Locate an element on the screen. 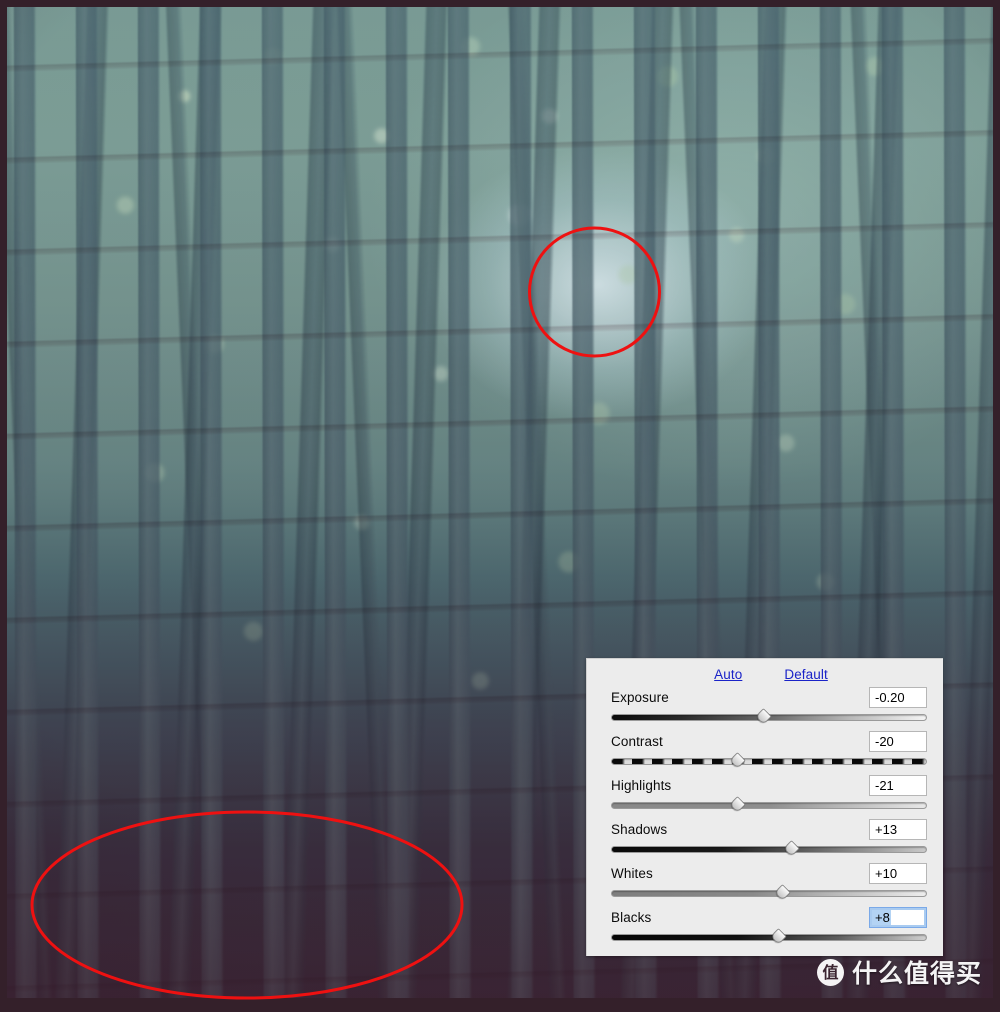 The image size is (1000, 1012). slider-value-blacks-selection: +8 is located at coordinates (881, 917).